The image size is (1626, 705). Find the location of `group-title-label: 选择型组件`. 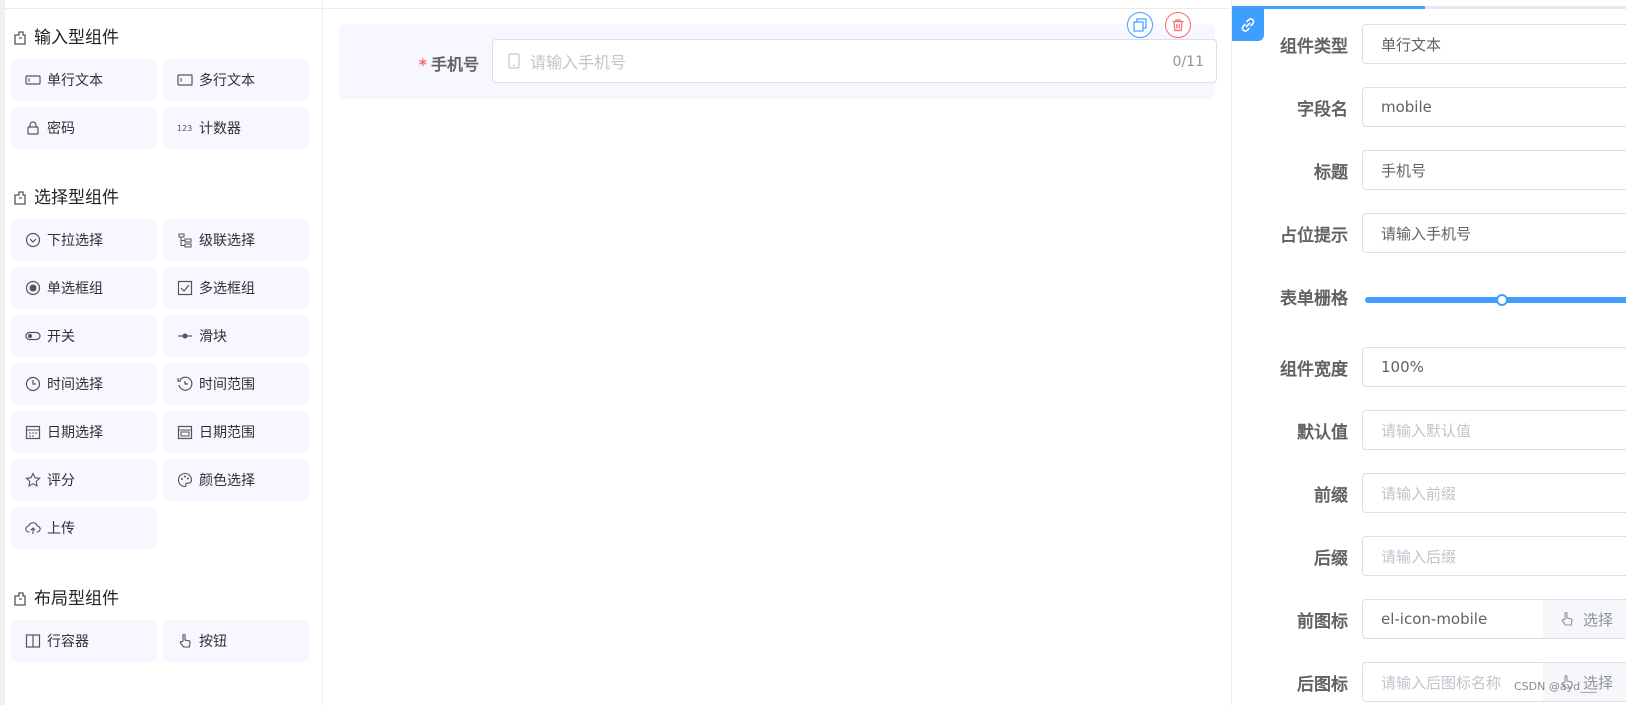

group-title-label: 选择型组件 is located at coordinates (76, 198).